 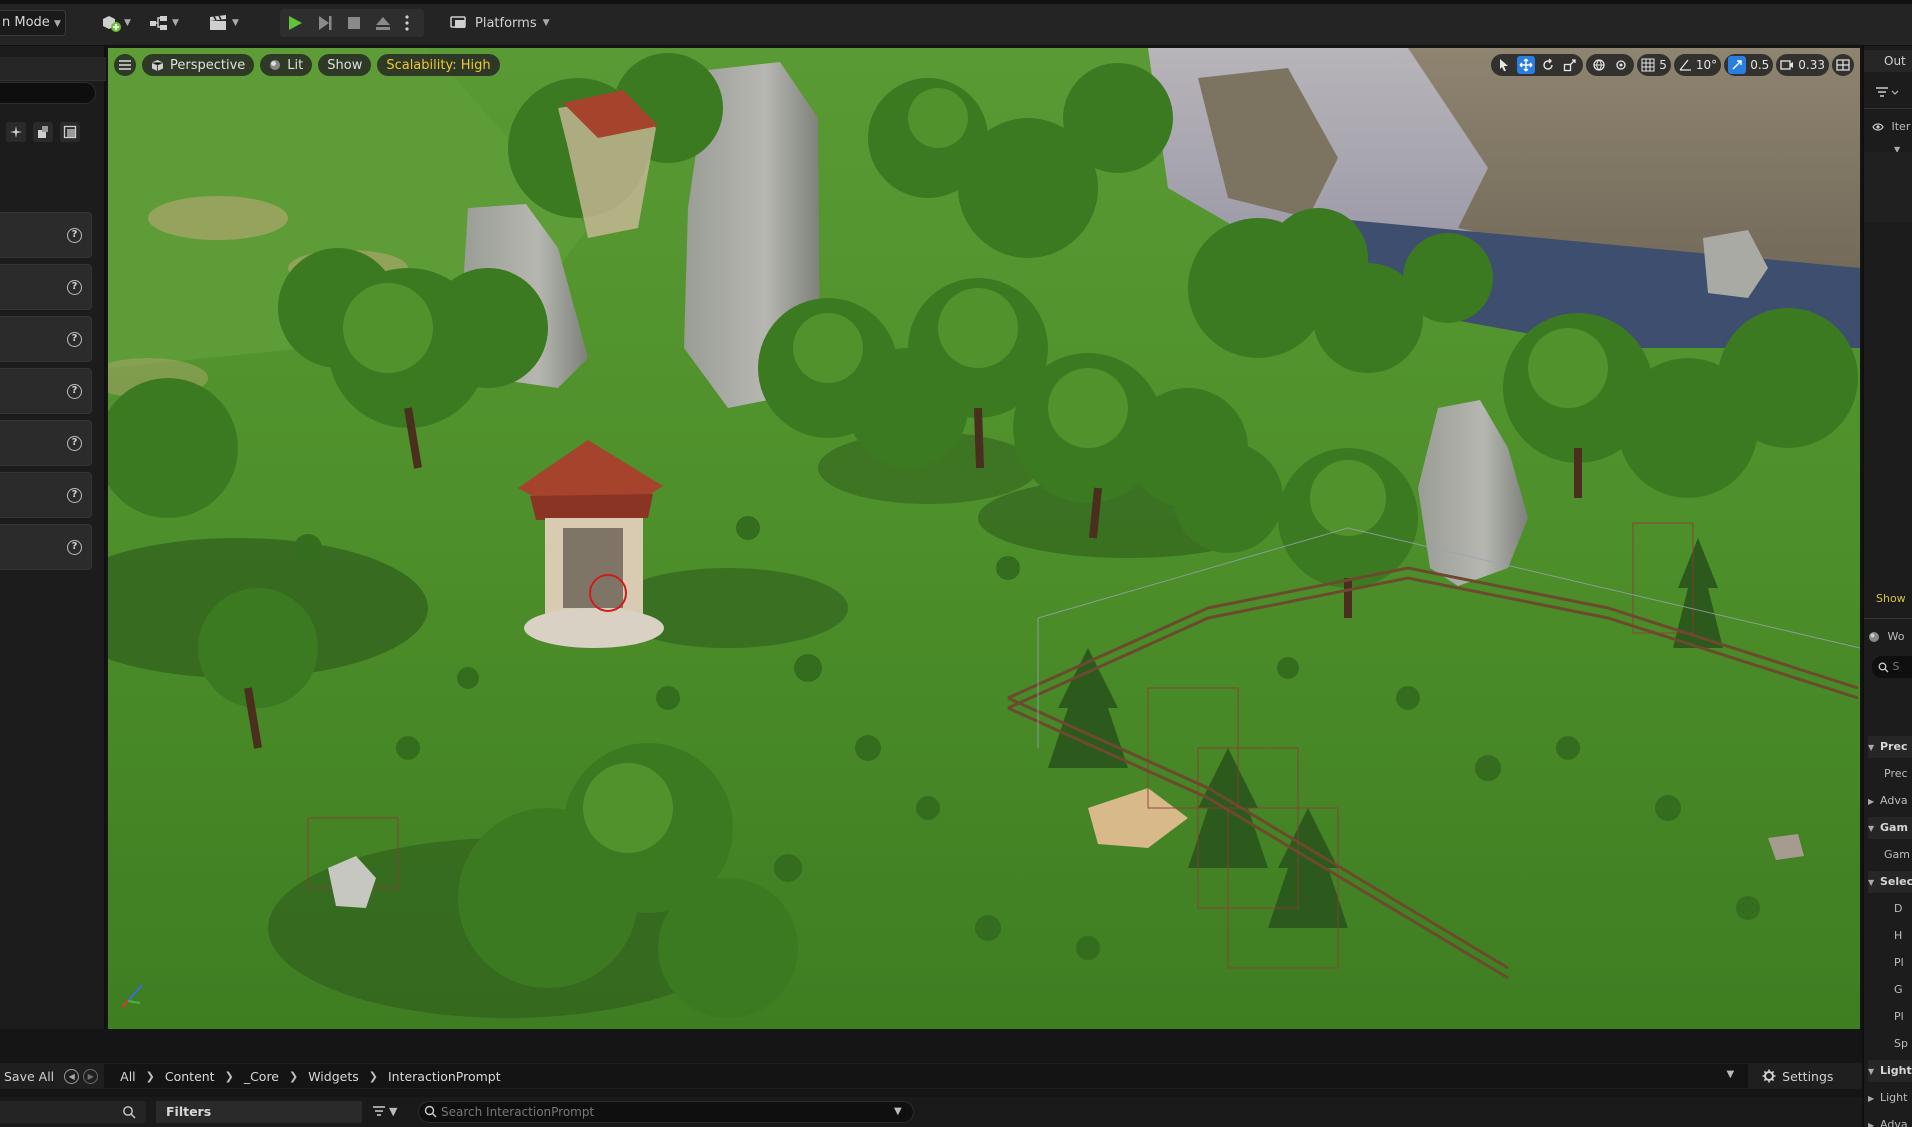 I want to click on details-row: Sp, so click(x=1890, y=1044).